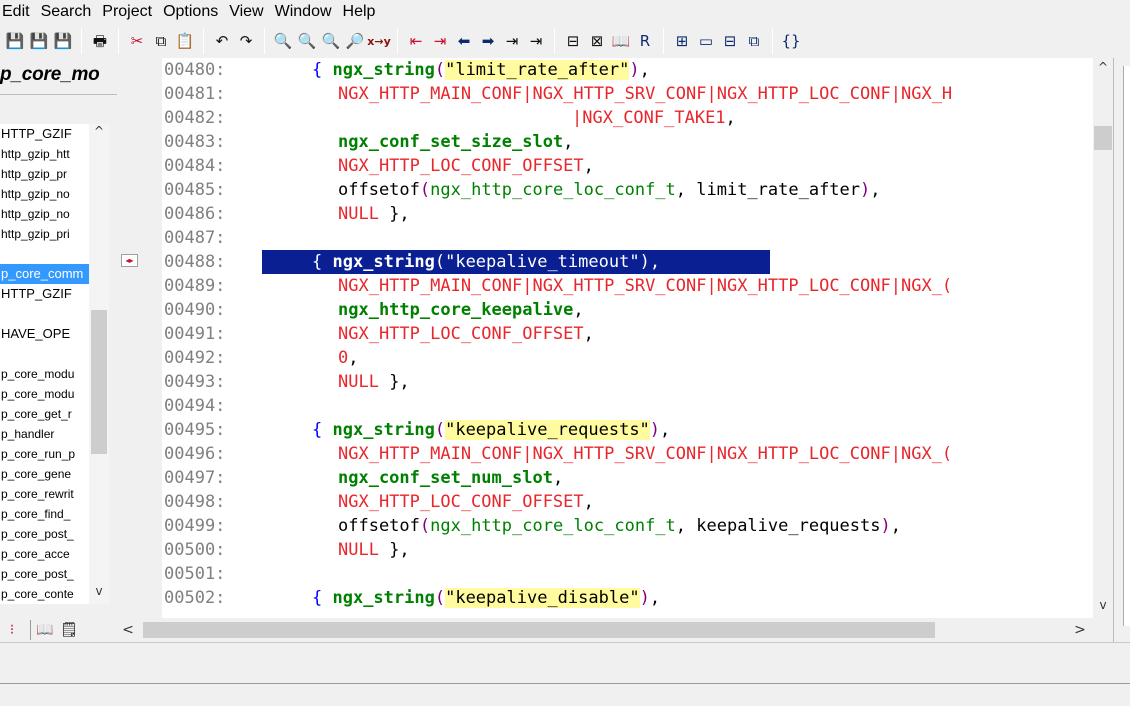  I want to click on maximize-icon: ▭, so click(706, 41).